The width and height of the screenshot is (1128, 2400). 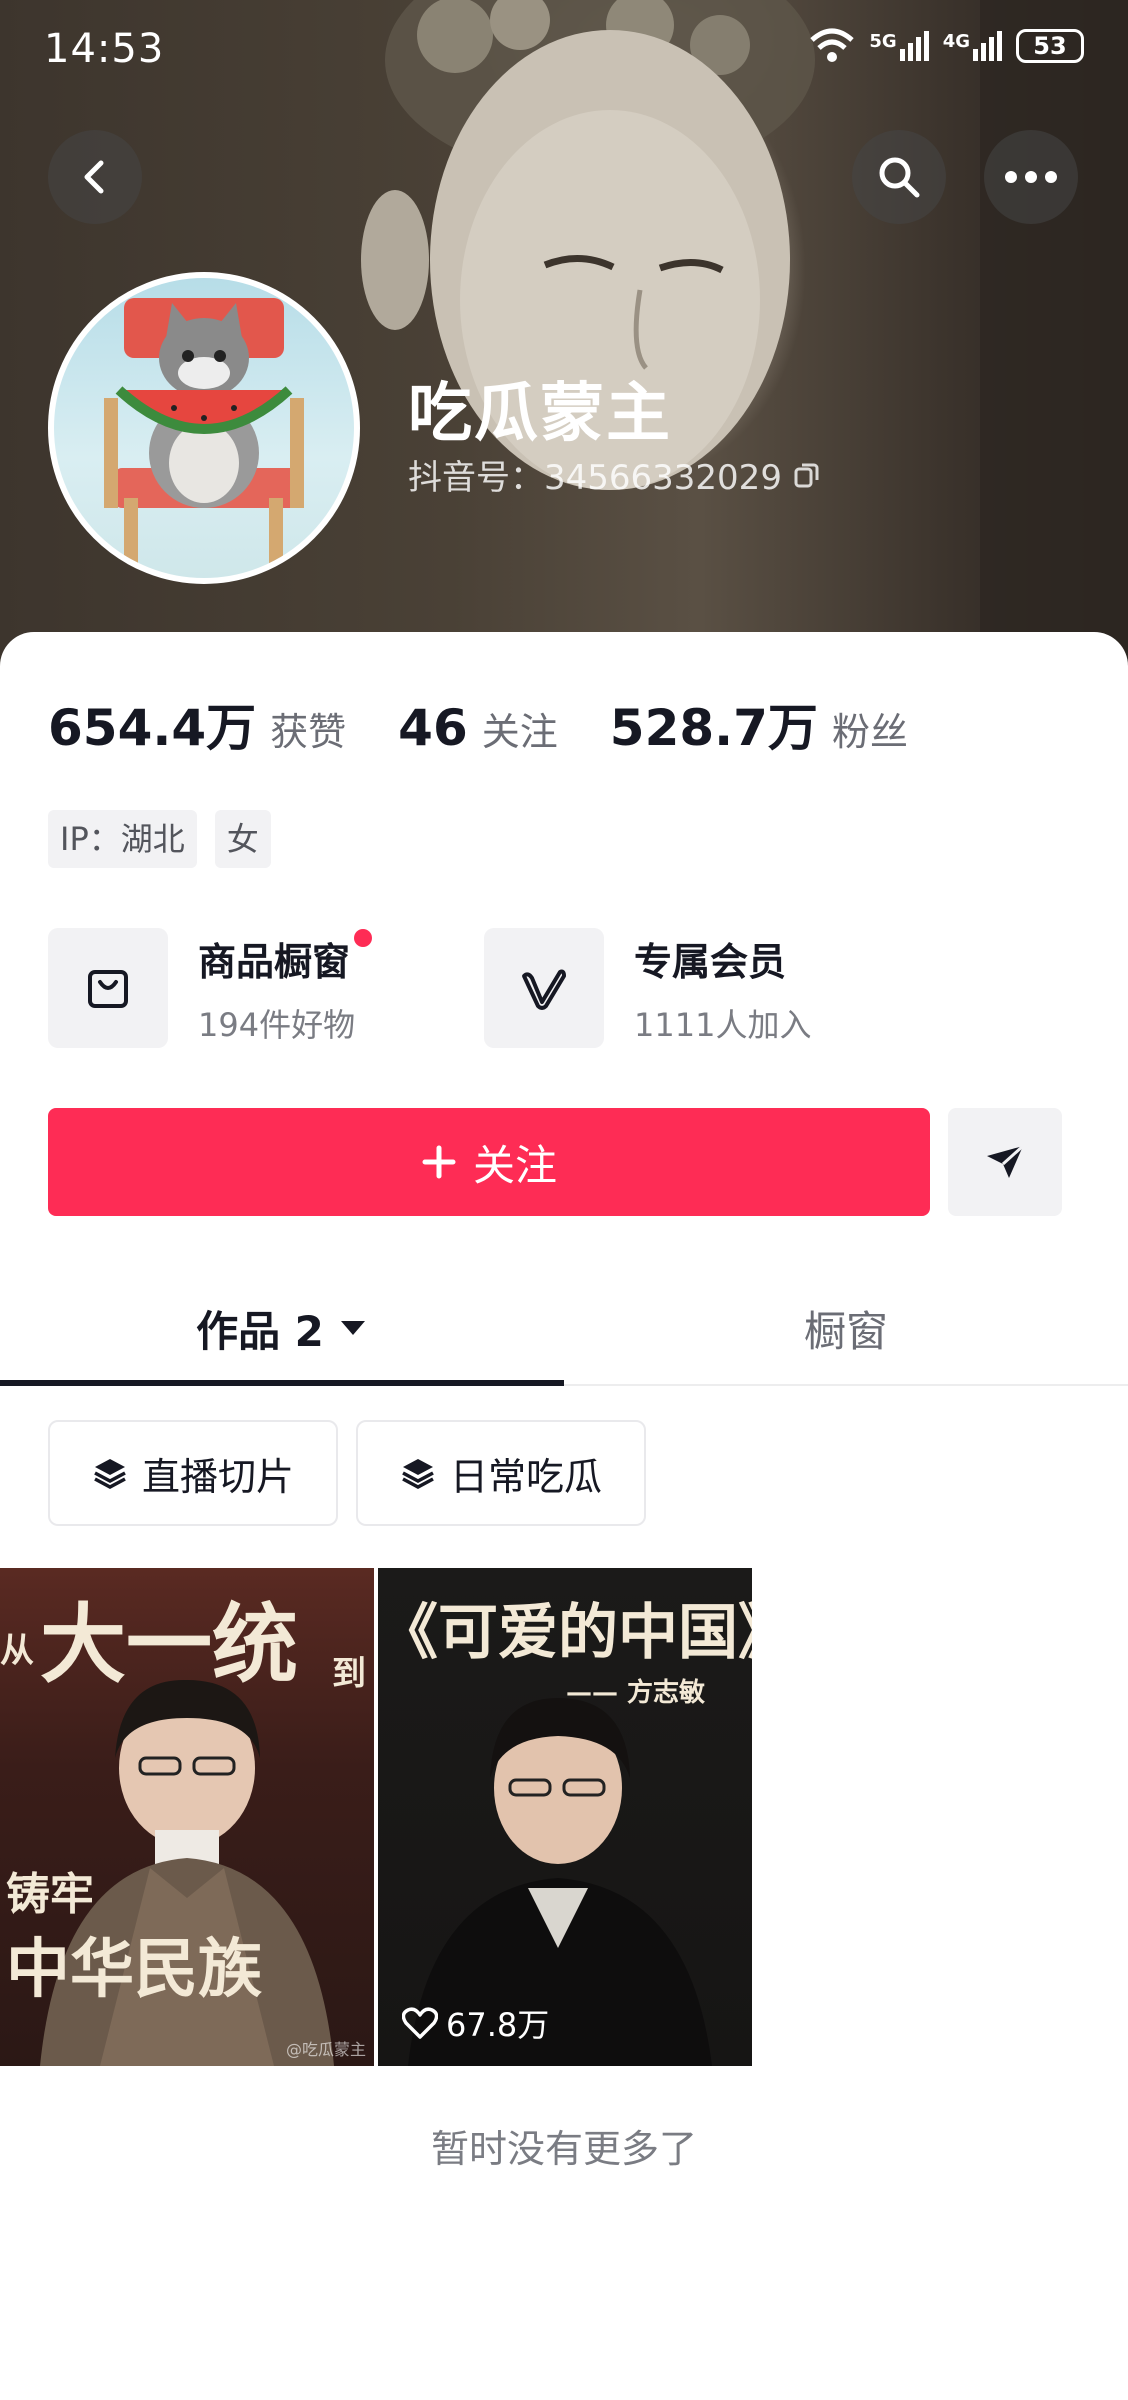 I want to click on following-count: 46, so click(x=433, y=728).